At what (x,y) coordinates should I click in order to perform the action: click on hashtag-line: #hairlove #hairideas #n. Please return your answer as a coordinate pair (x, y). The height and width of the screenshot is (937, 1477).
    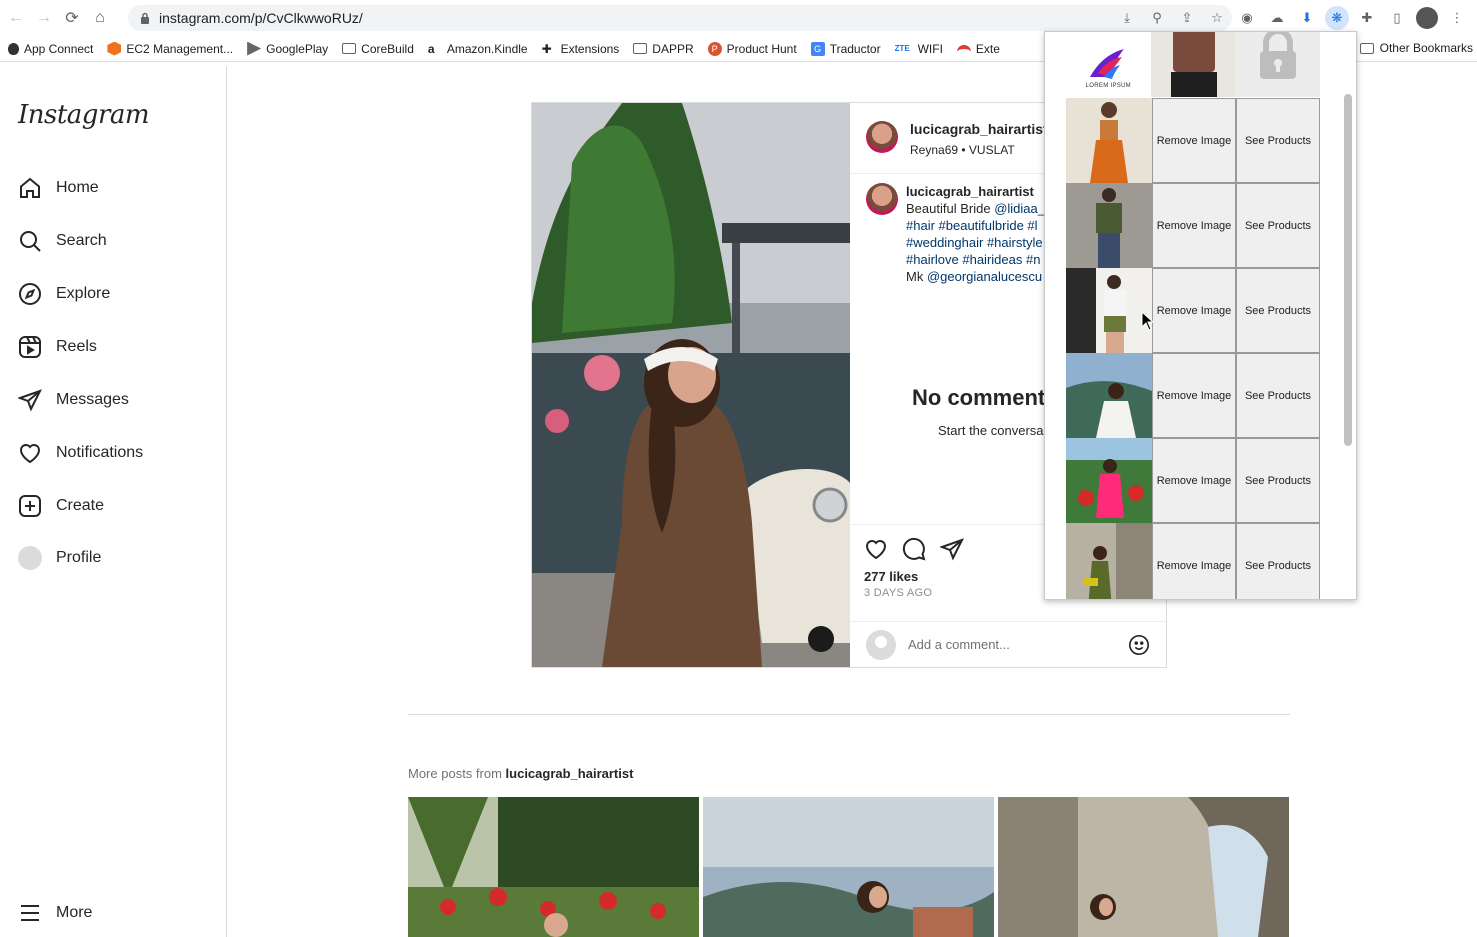
    Looking at the image, I should click on (973, 259).